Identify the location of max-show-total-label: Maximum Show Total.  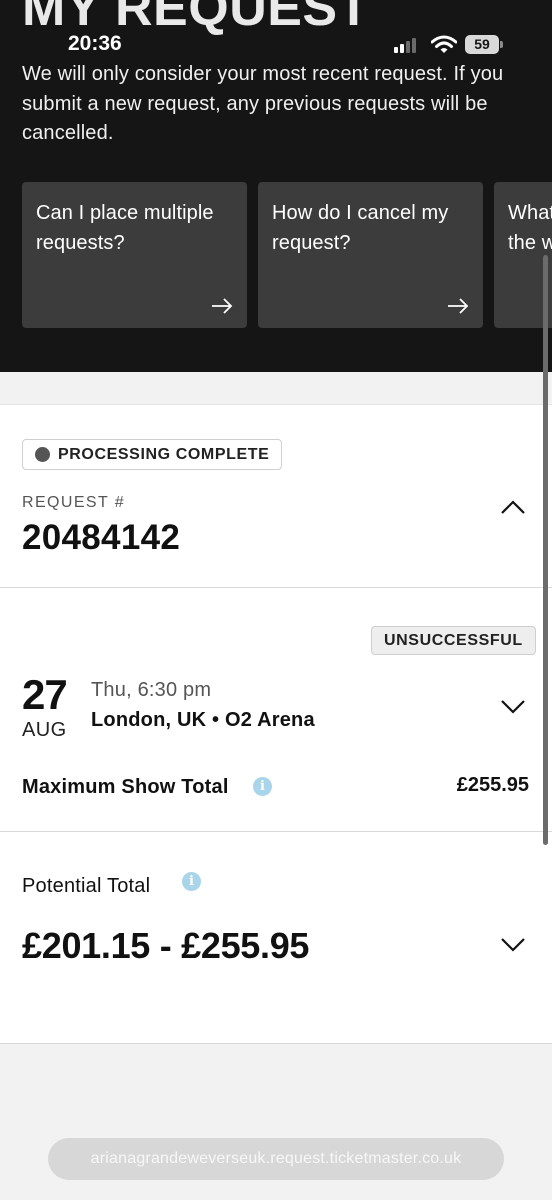
(125, 787).